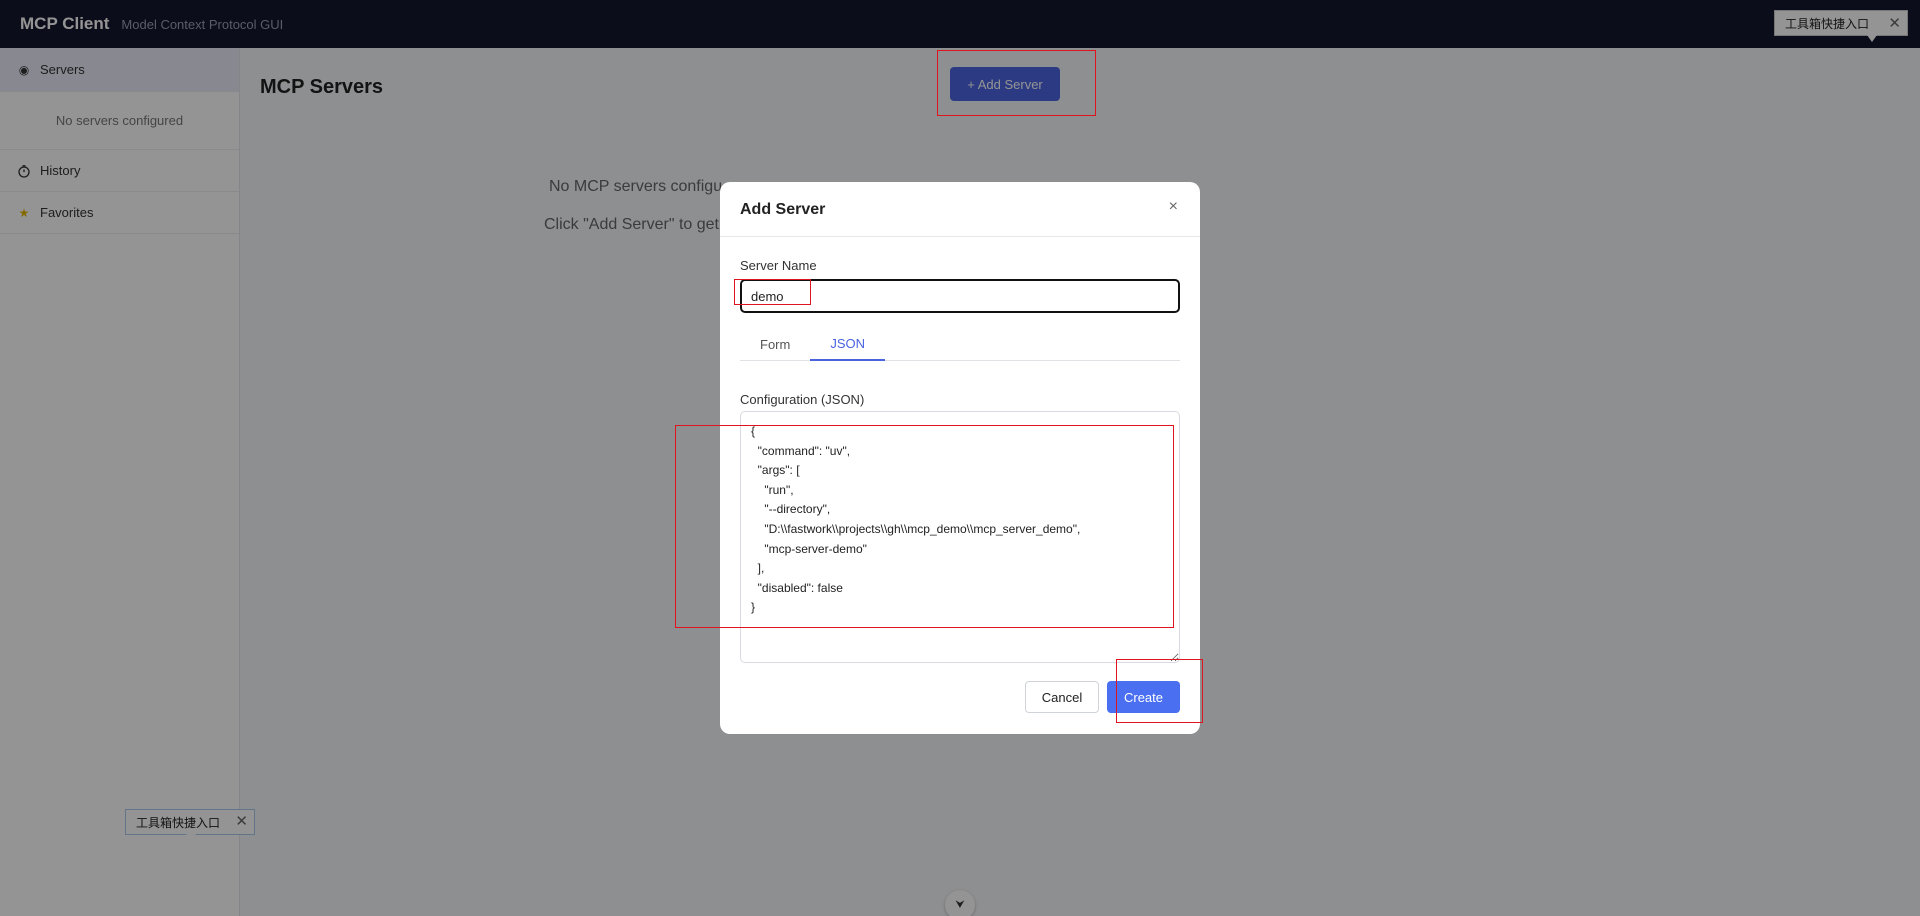 The height and width of the screenshot is (916, 1920). I want to click on config-mode-tabs: Form JSON, so click(960, 344).